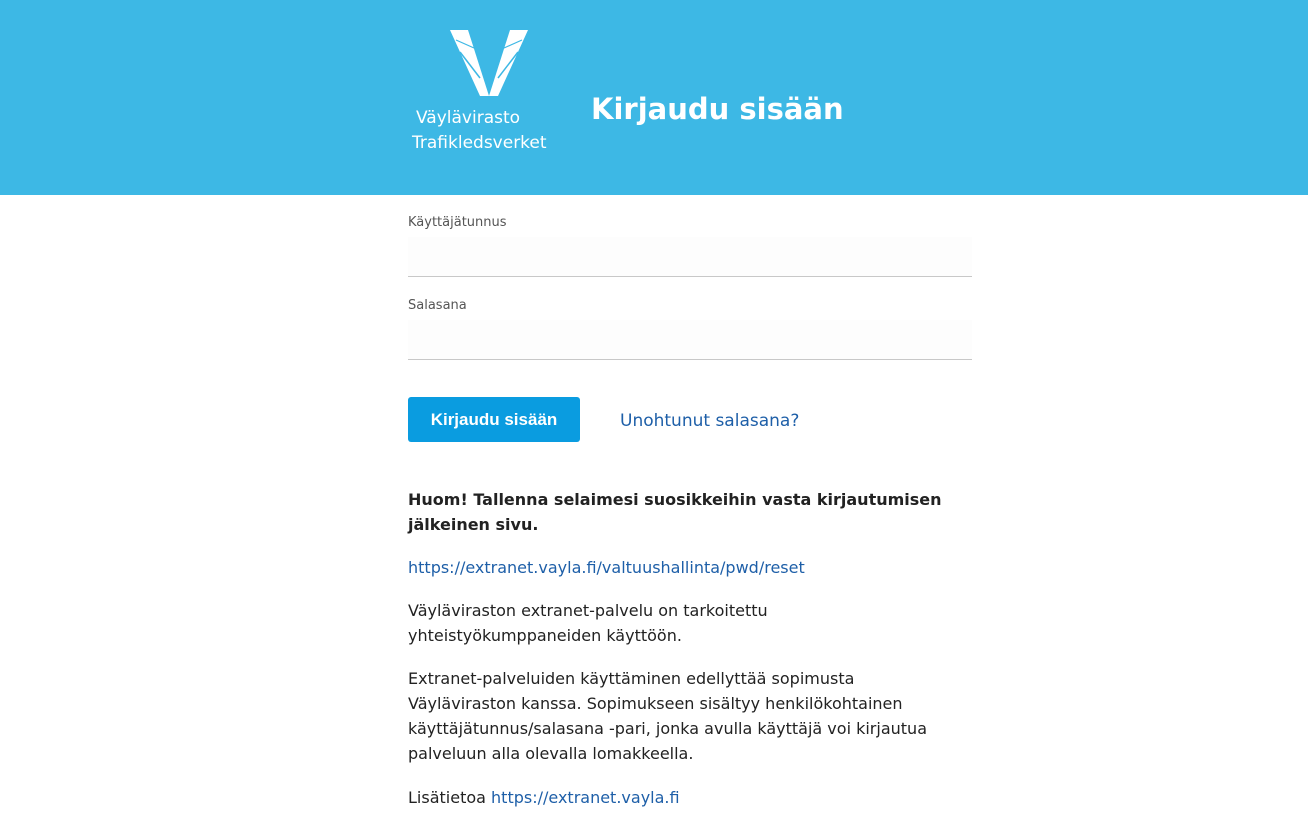  I want to click on more-info-prefix: Lisätietoa, so click(447, 797).